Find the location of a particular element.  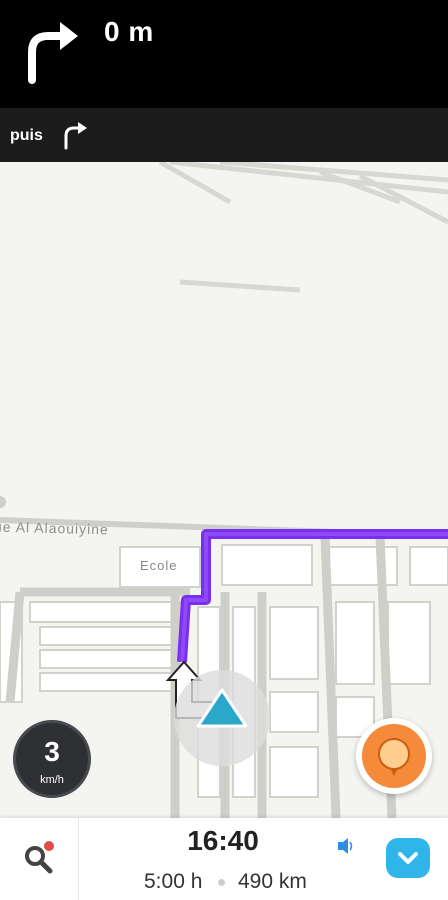

search-icon is located at coordinates (39, 857).